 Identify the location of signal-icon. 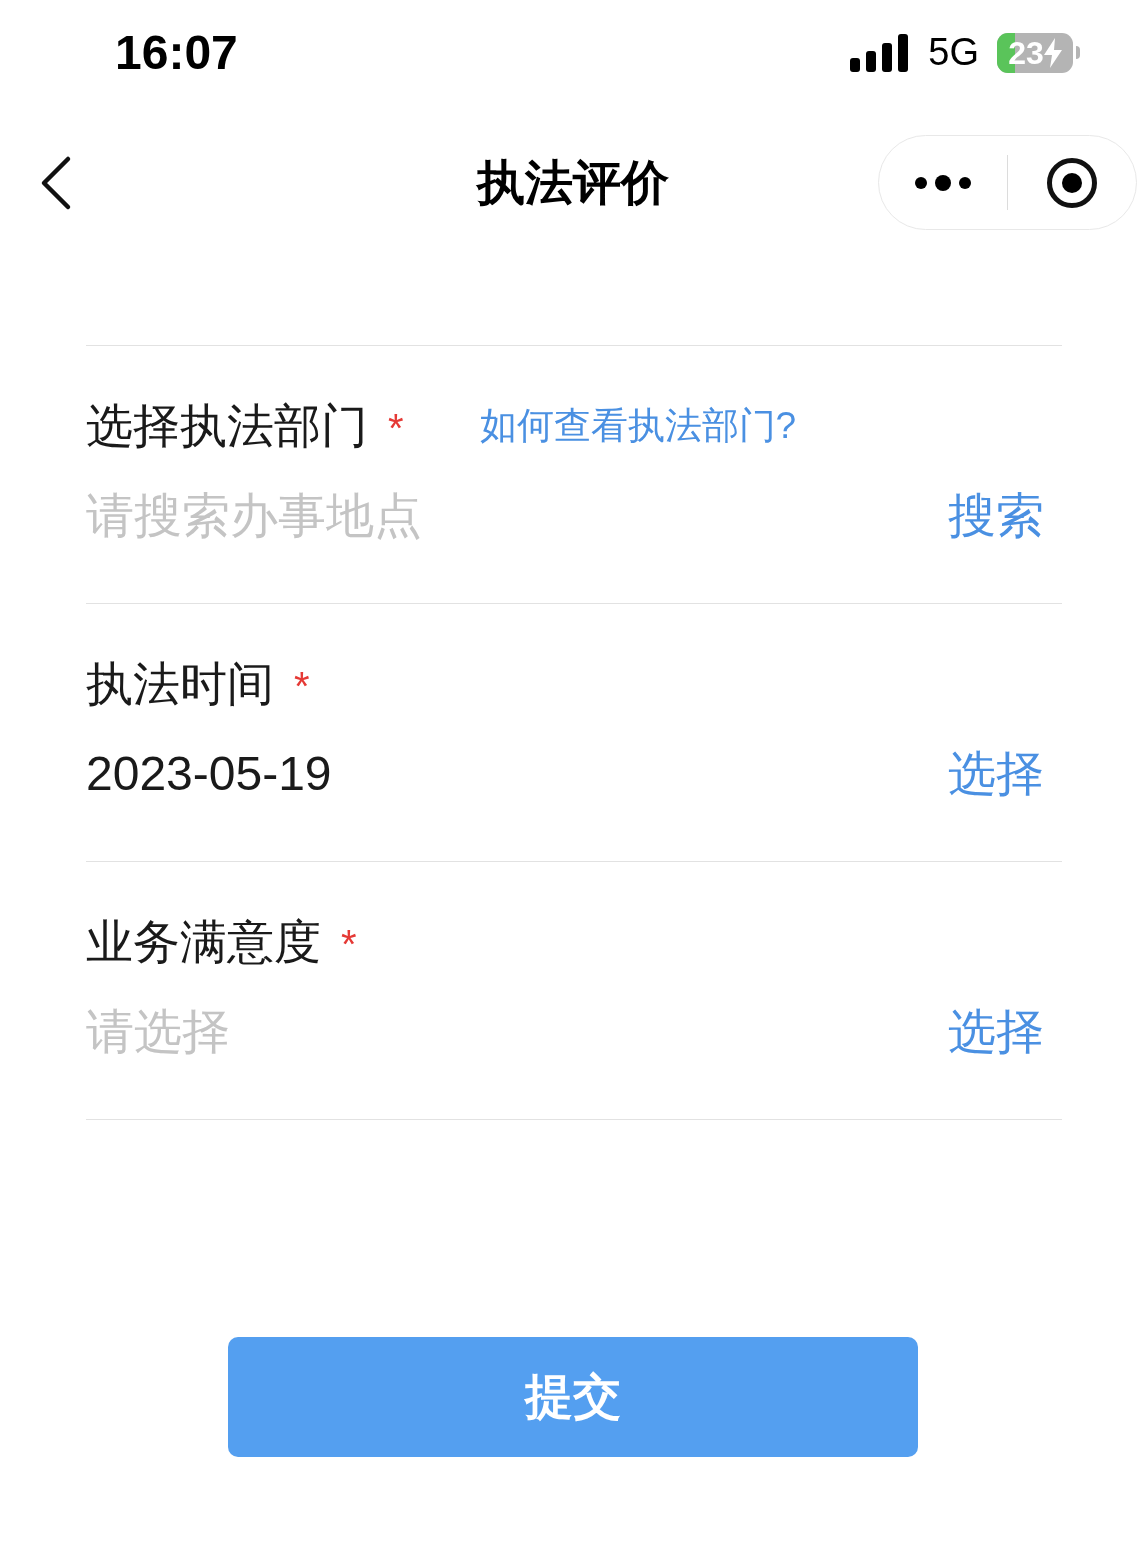
(880, 52).